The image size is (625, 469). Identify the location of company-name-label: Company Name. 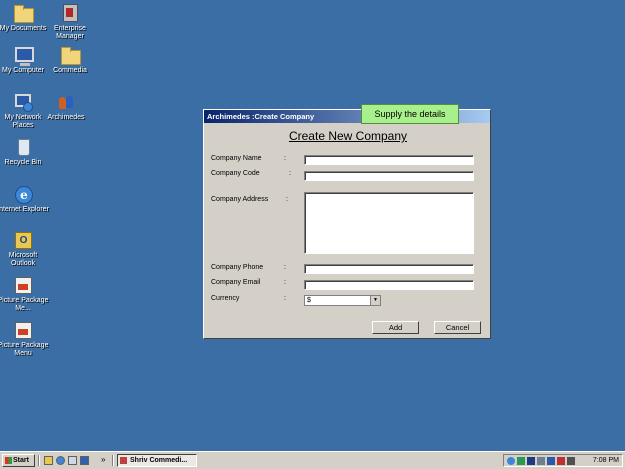
(236, 158).